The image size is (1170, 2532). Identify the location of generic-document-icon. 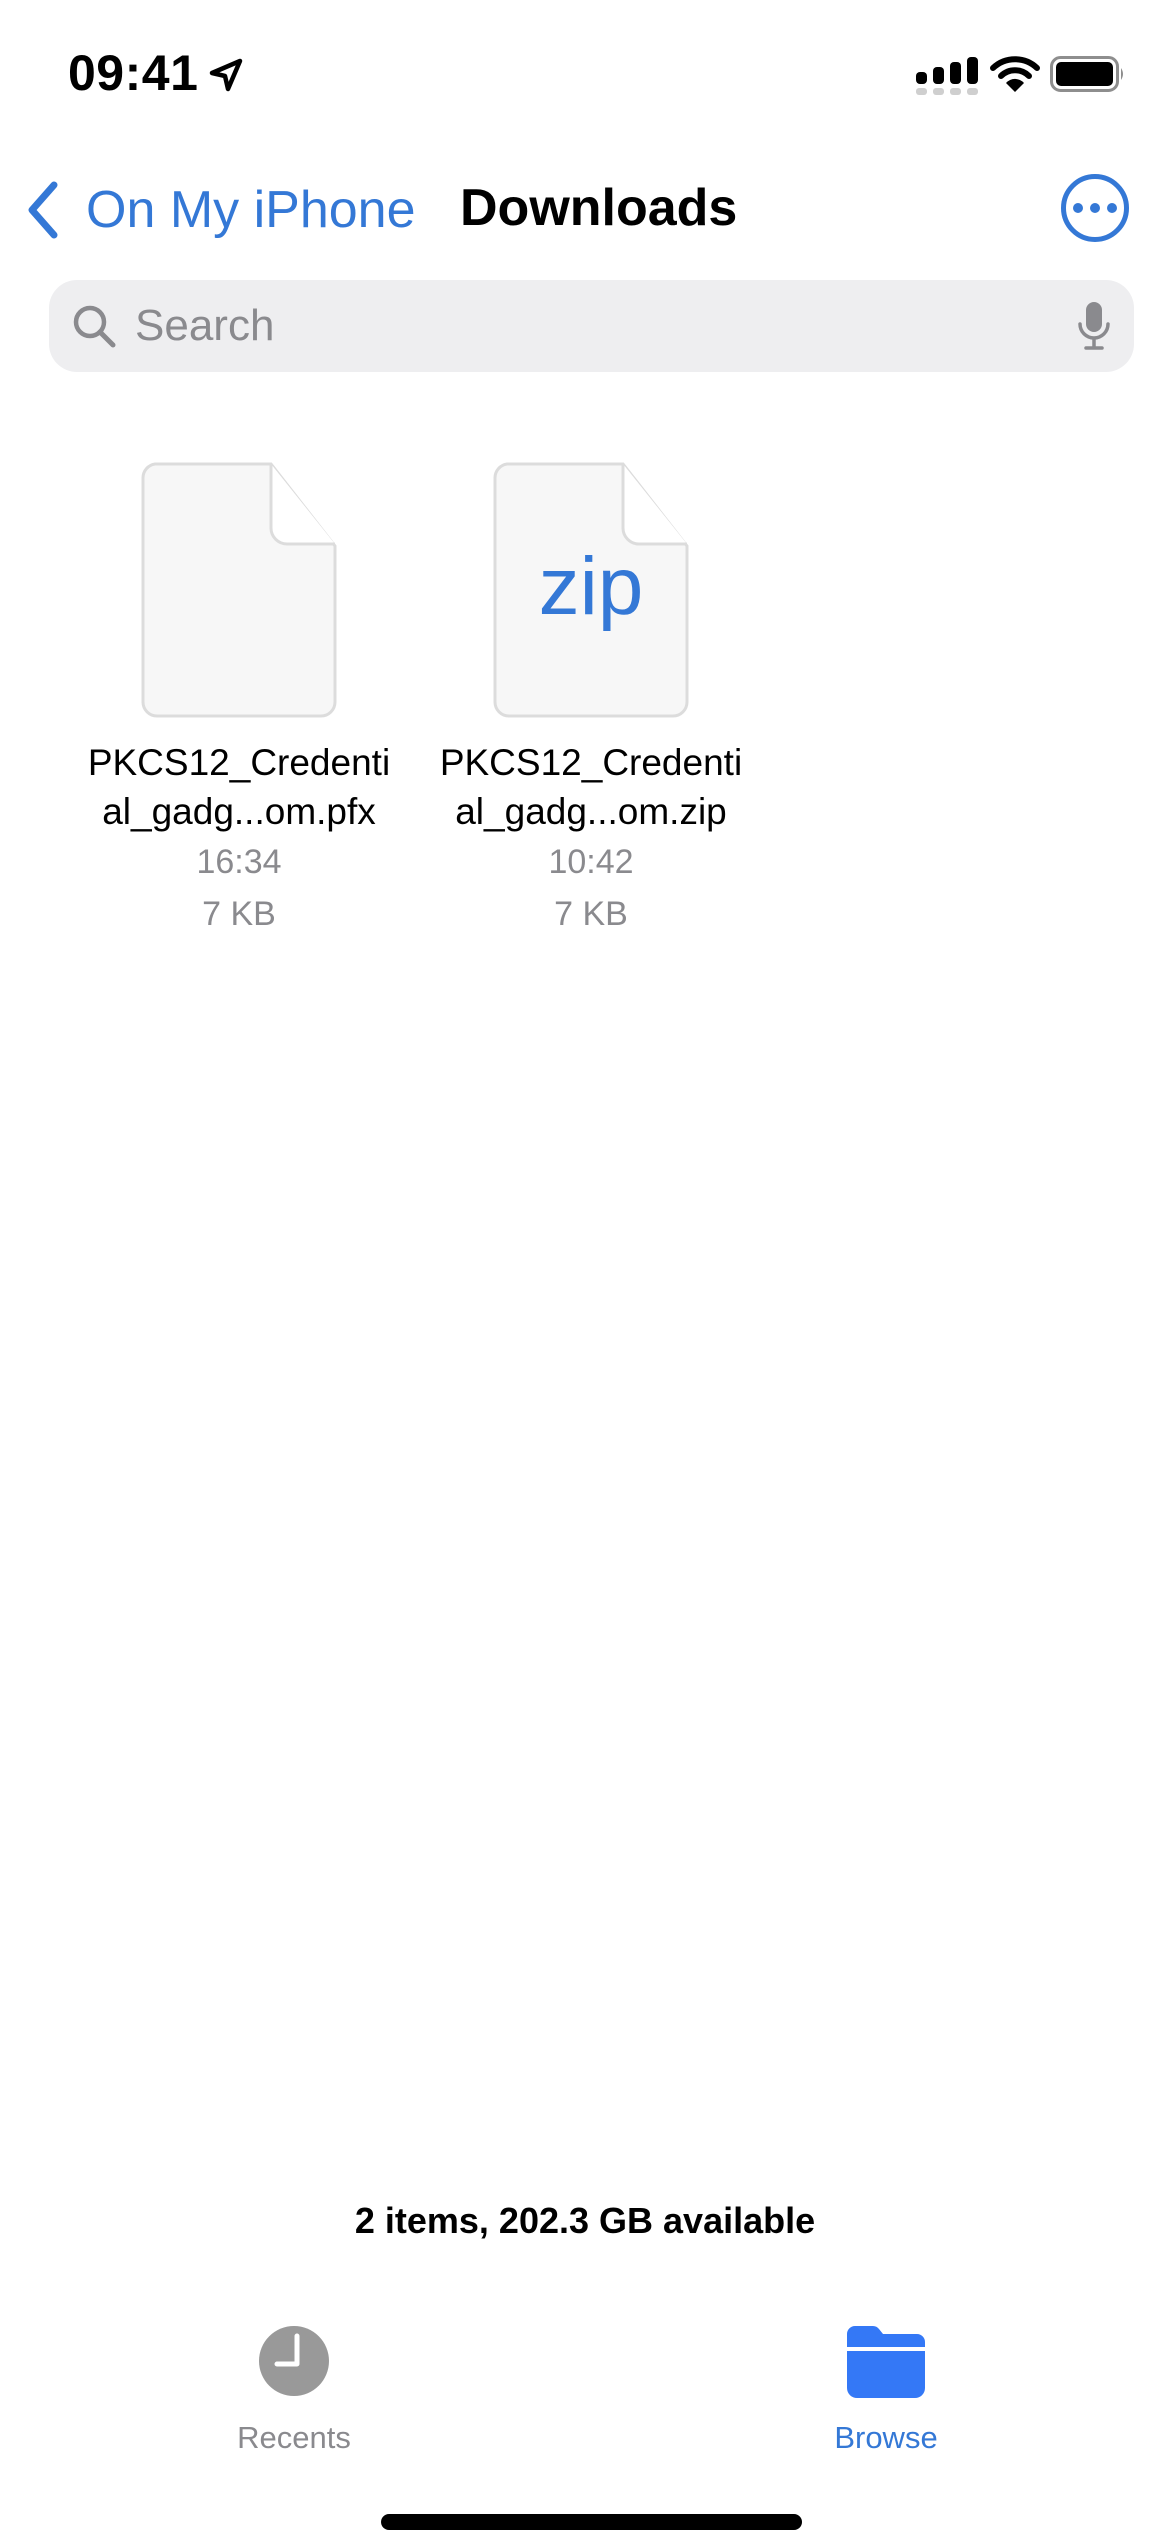
(239, 590).